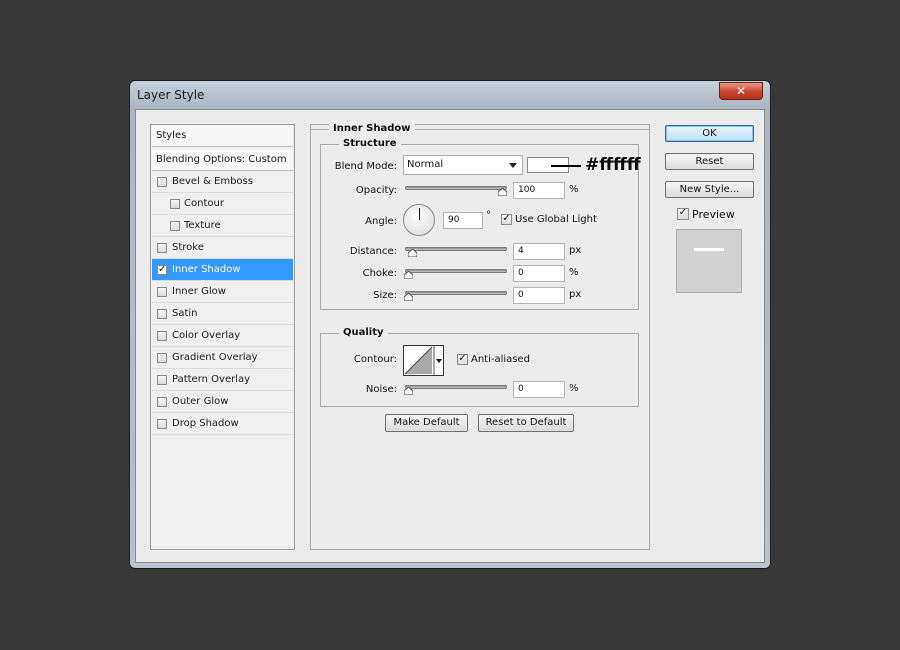 The image size is (900, 650). What do you see at coordinates (381, 389) in the screenshot?
I see `noise-label: Noise:` at bounding box center [381, 389].